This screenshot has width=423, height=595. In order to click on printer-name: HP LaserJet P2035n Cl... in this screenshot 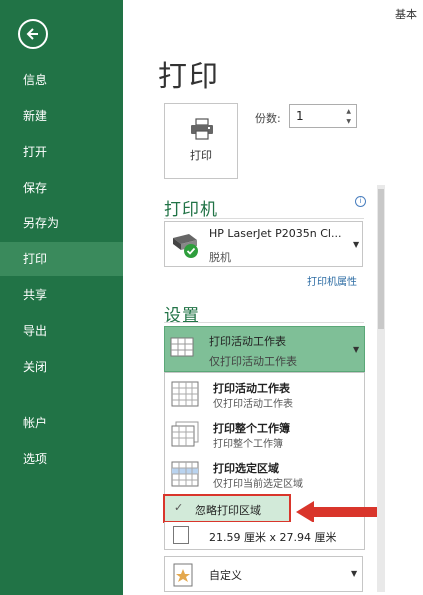, I will do `click(275, 233)`.